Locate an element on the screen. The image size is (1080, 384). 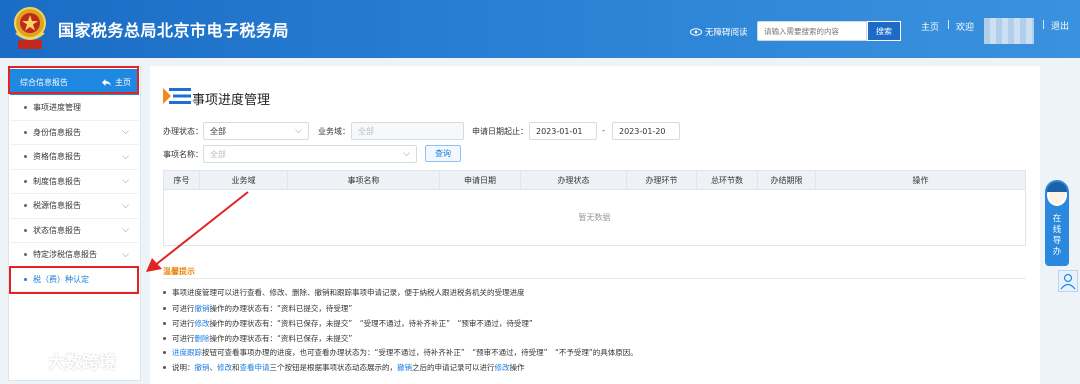
person-icon is located at coordinates (1068, 281).